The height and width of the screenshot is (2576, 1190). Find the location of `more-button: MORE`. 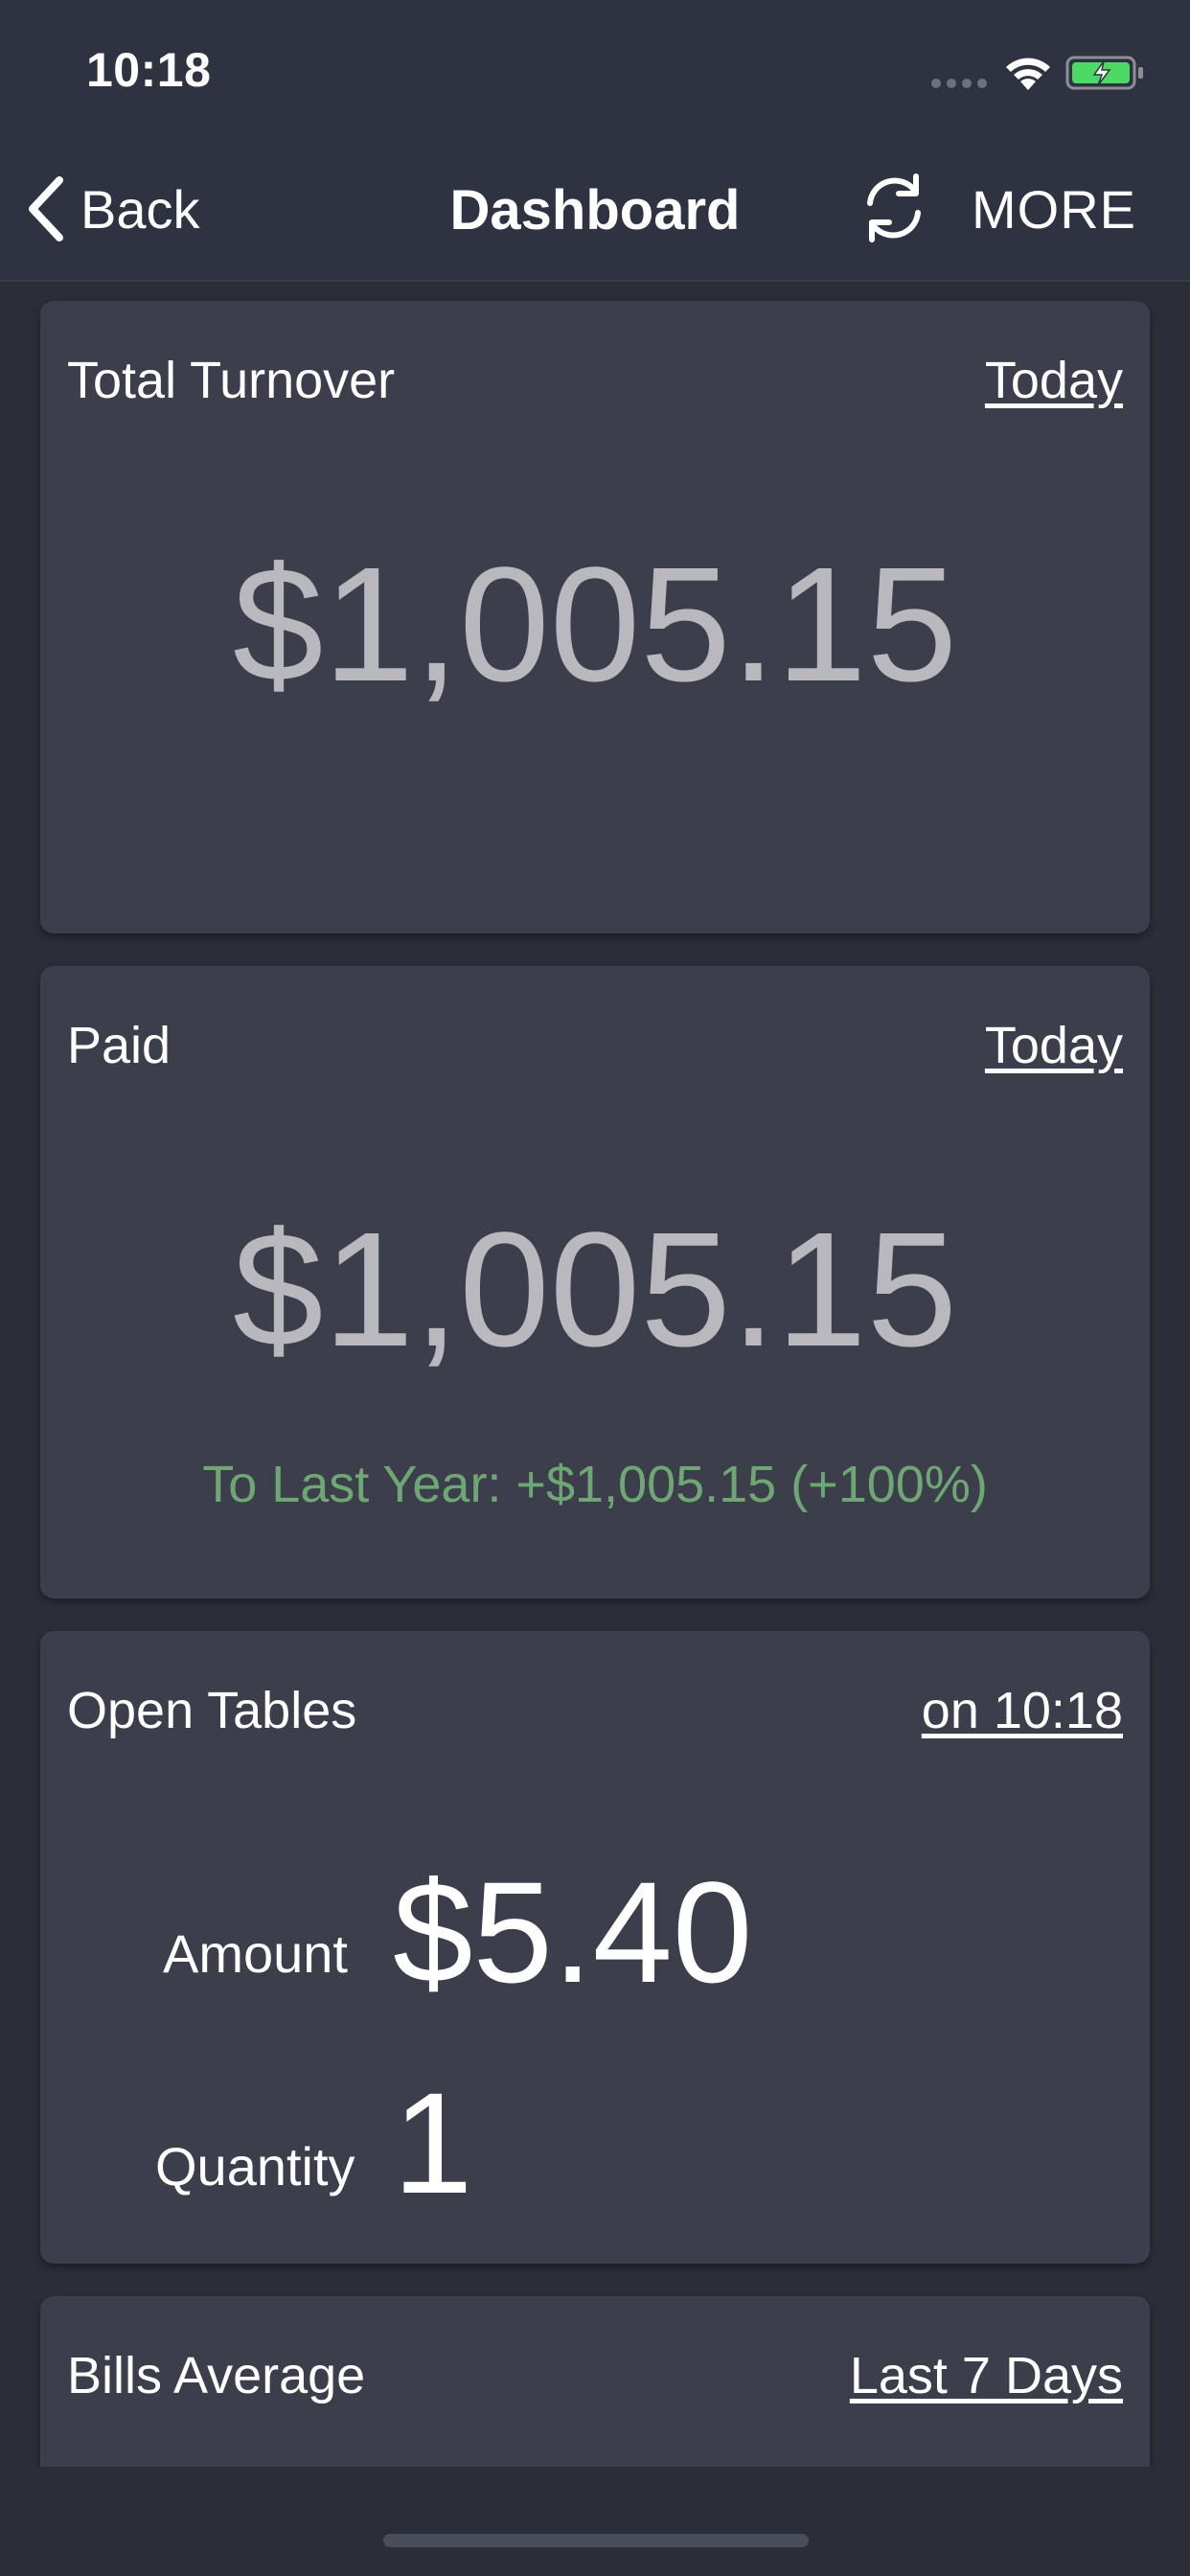

more-button: MORE is located at coordinates (1054, 209).